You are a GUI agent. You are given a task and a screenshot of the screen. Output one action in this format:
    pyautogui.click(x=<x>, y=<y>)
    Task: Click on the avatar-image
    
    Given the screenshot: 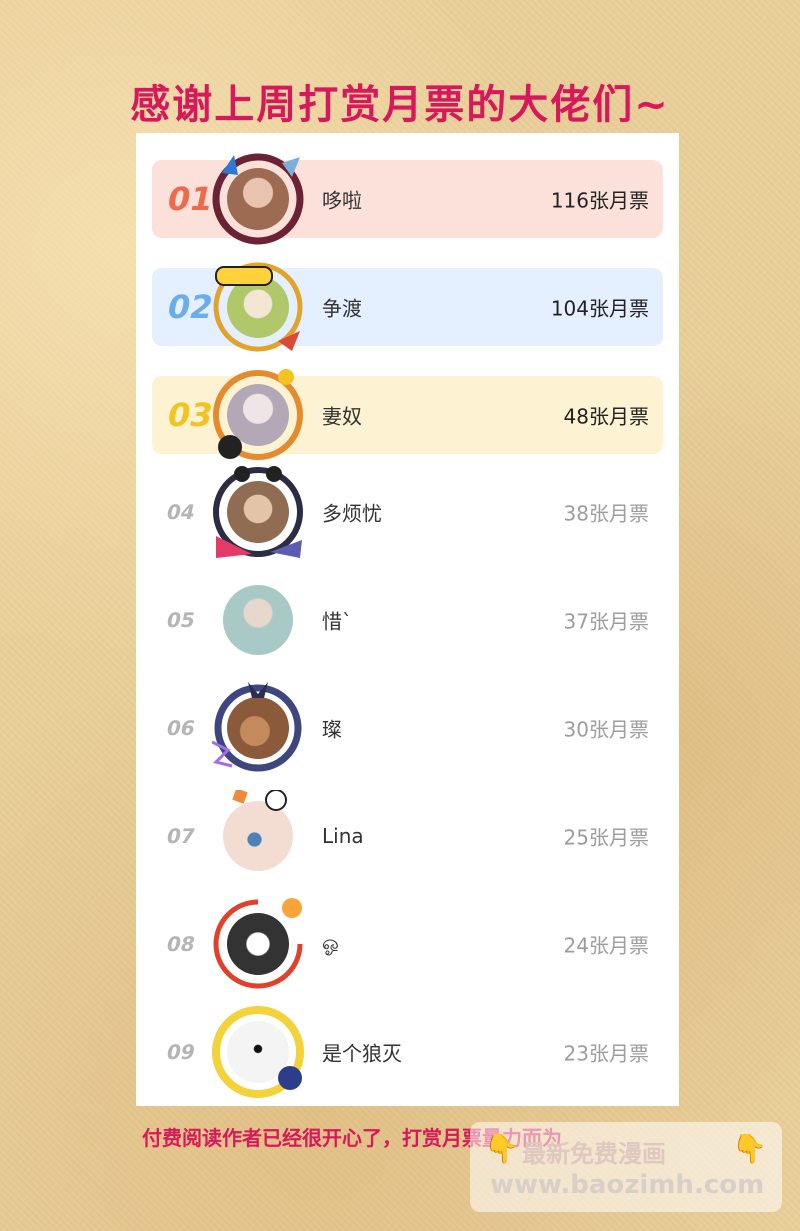 What is the action you would take?
    pyautogui.click(x=258, y=620)
    